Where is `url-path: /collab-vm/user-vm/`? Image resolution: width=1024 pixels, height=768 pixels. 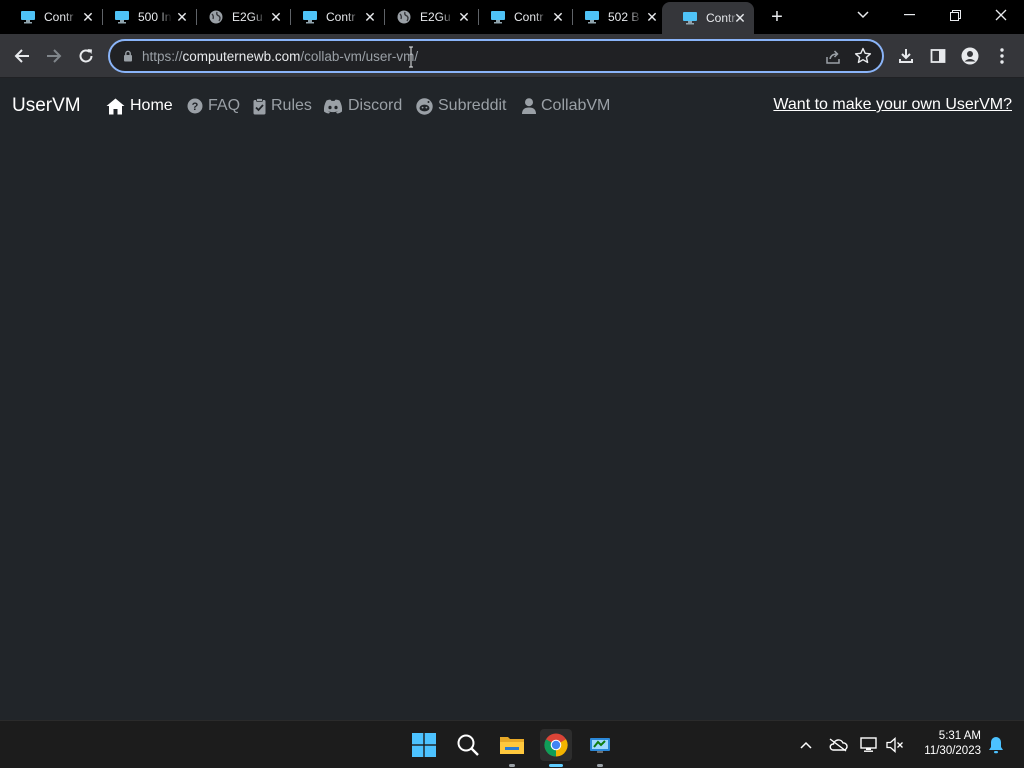 url-path: /collab-vm/user-vm/ is located at coordinates (359, 56).